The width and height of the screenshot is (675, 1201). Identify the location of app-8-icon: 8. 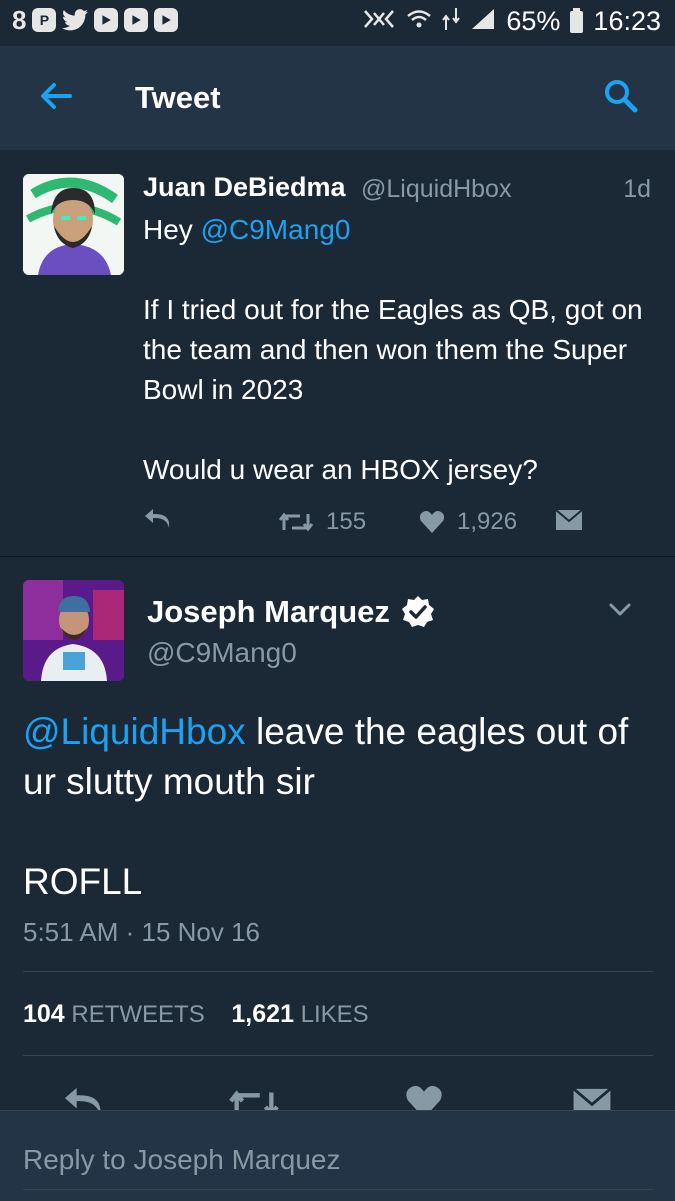
(19, 19).